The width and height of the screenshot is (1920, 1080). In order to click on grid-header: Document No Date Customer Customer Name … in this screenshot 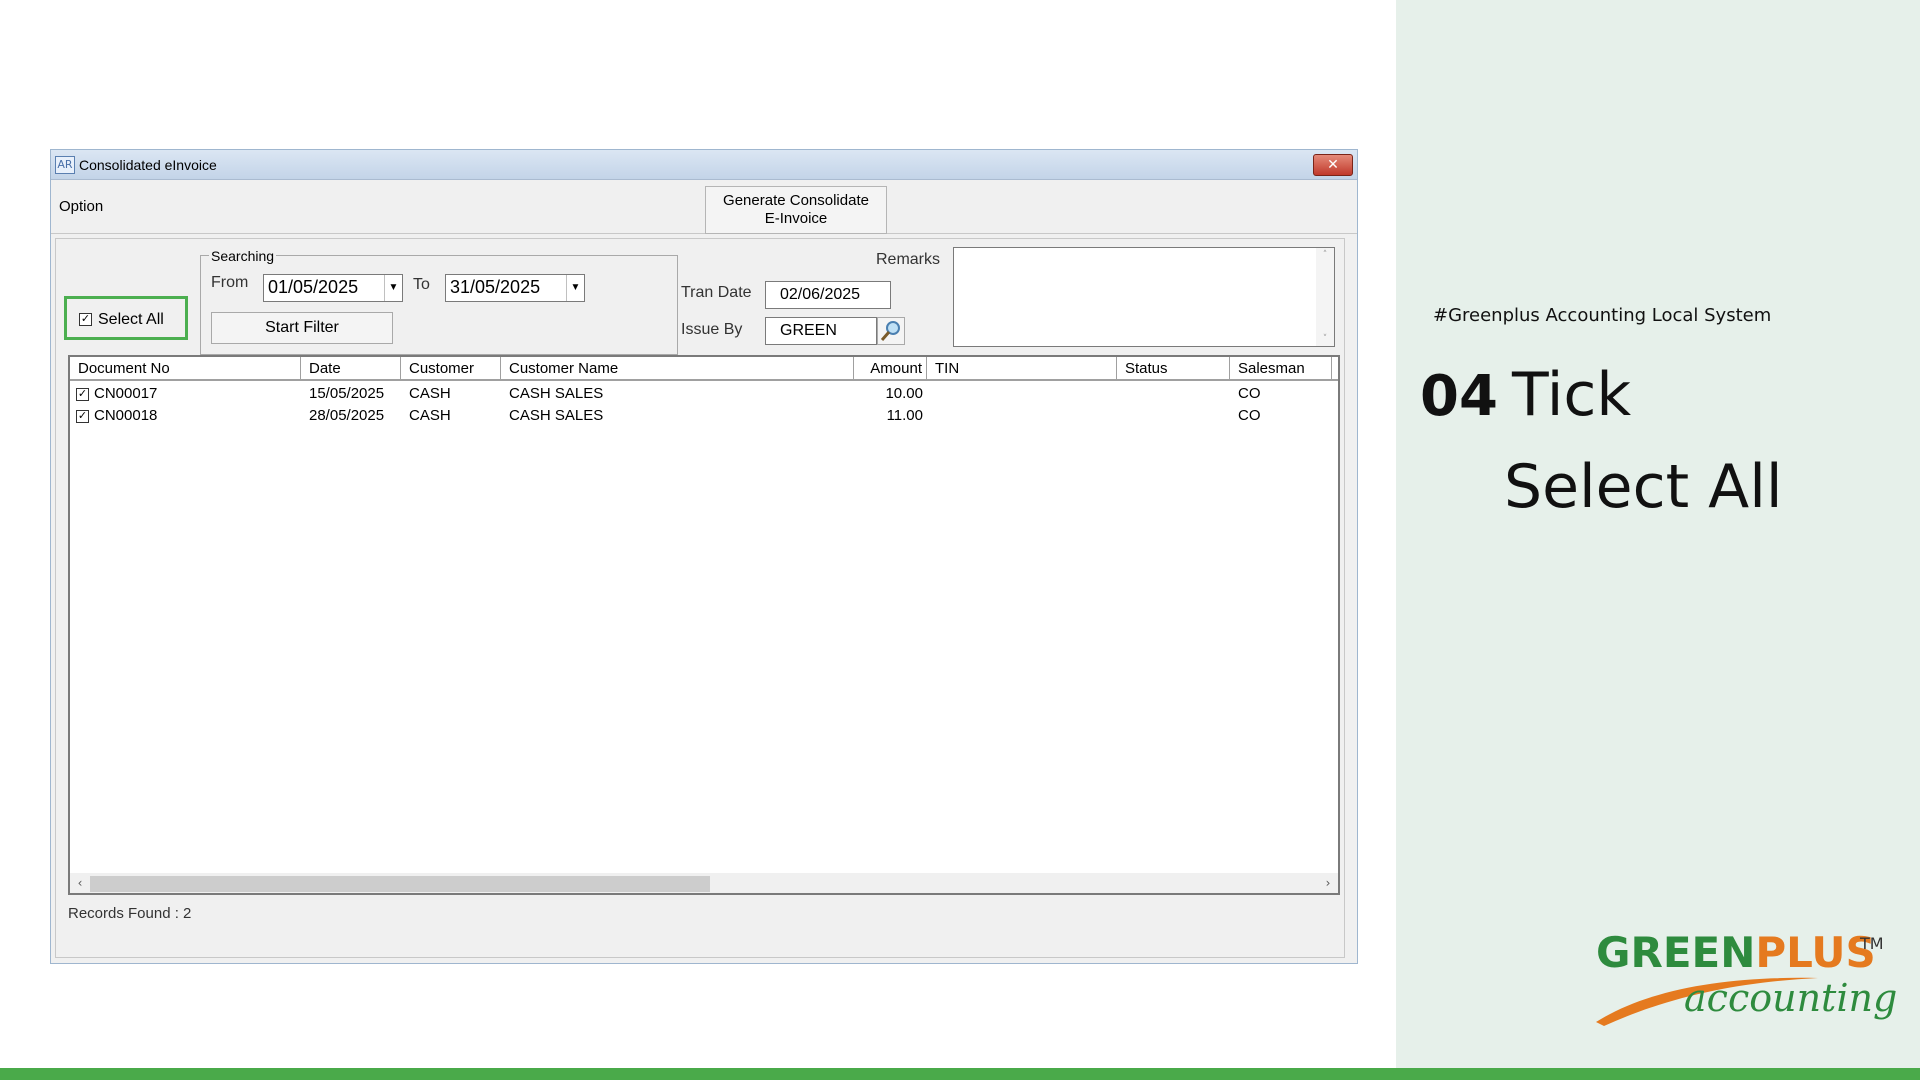, I will do `click(704, 369)`.